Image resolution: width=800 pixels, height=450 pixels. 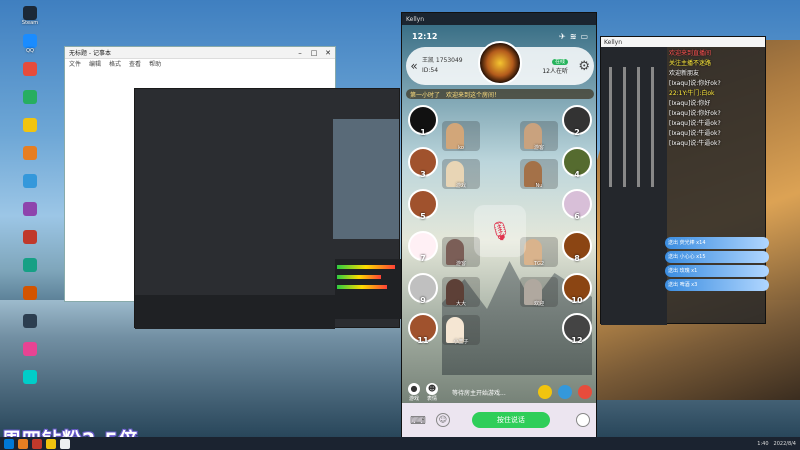 What do you see at coordinates (423, 289) in the screenshot?
I see `seat-9: 9` at bounding box center [423, 289].